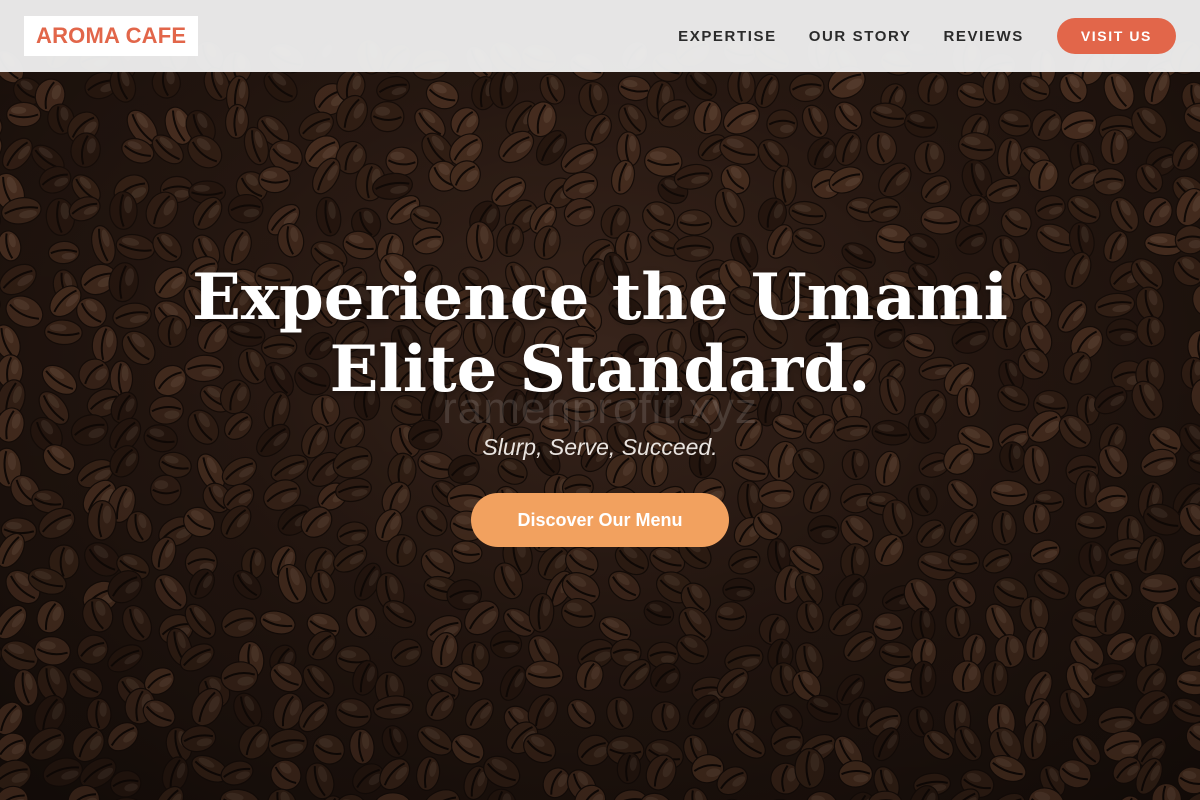 This screenshot has height=800, width=1200. What do you see at coordinates (1116, 36) in the screenshot?
I see `visit-us-button: VISIT US` at bounding box center [1116, 36].